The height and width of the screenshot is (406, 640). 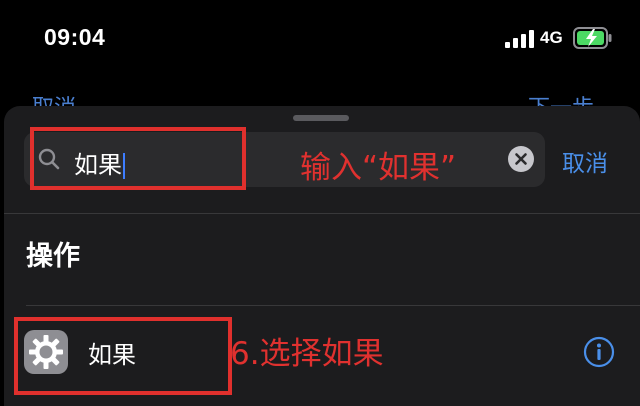 I want to click on highlight-search-box, so click(x=138, y=158).